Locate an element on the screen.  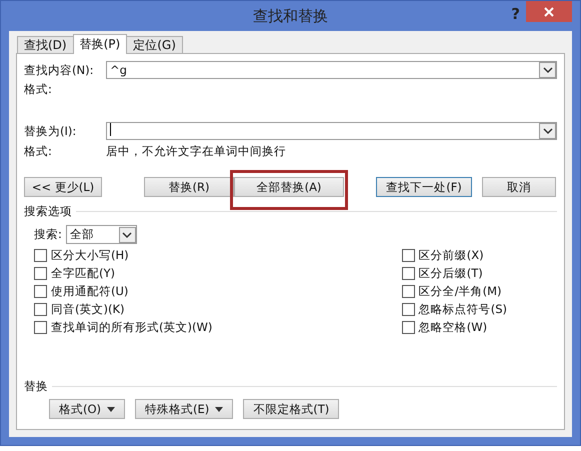
checkbox-label: 区分前缀(X) is located at coordinates (451, 255).